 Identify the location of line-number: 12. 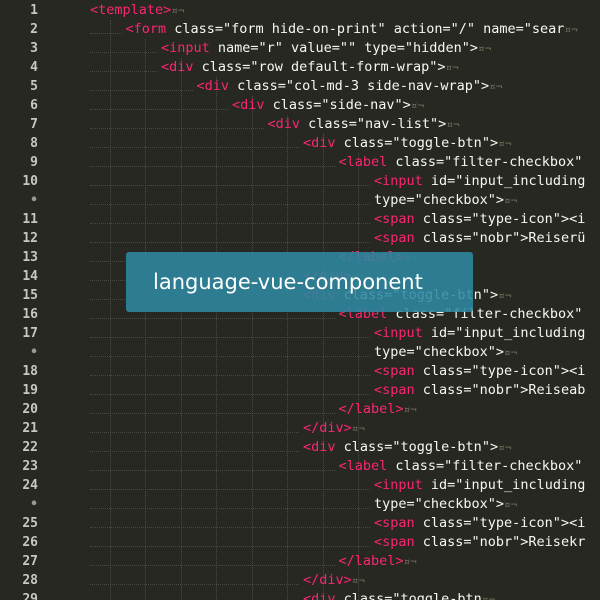
(30, 238).